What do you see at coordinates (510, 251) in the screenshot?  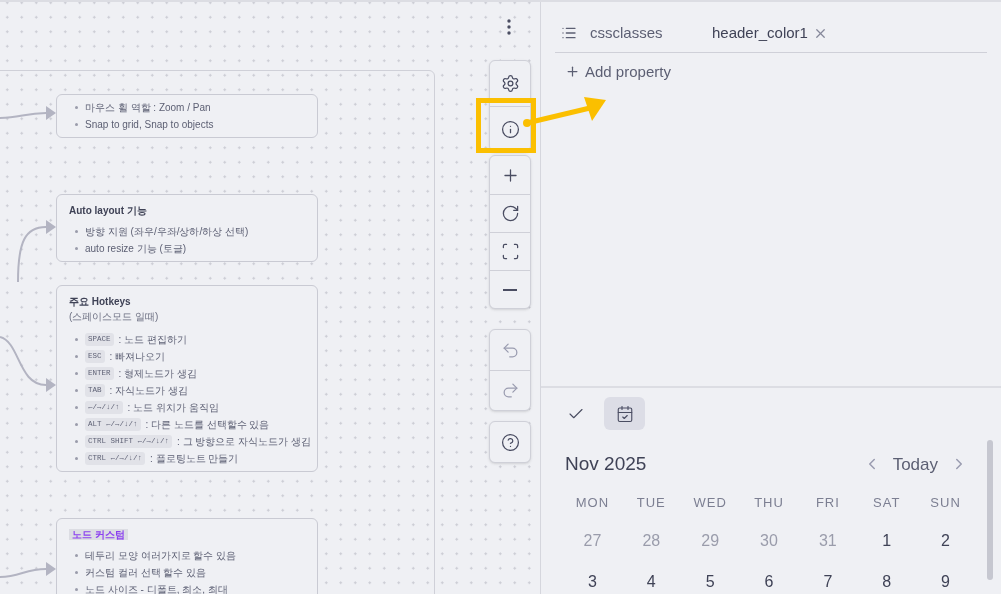 I see `fullscreen-icon` at bounding box center [510, 251].